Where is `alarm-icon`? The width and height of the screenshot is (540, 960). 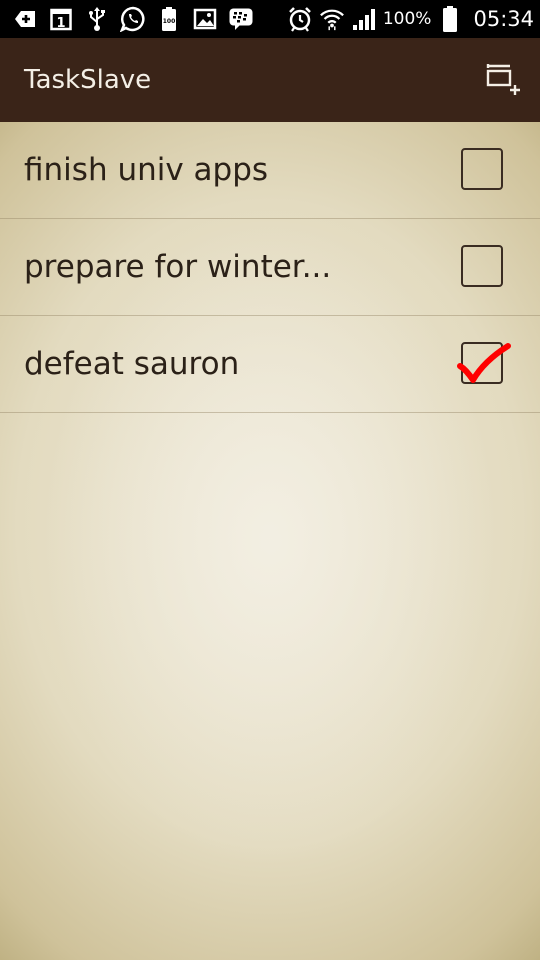 alarm-icon is located at coordinates (300, 19).